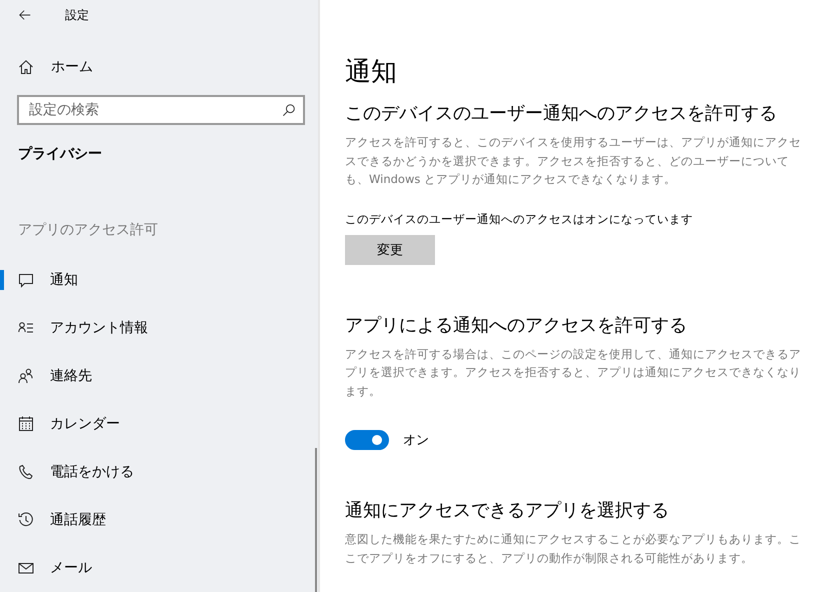 Image resolution: width=814 pixels, height=592 pixels. What do you see at coordinates (519, 219) in the screenshot?
I see `status-text: このデバイスのユーザー通知へのアクセスはオンになっています` at bounding box center [519, 219].